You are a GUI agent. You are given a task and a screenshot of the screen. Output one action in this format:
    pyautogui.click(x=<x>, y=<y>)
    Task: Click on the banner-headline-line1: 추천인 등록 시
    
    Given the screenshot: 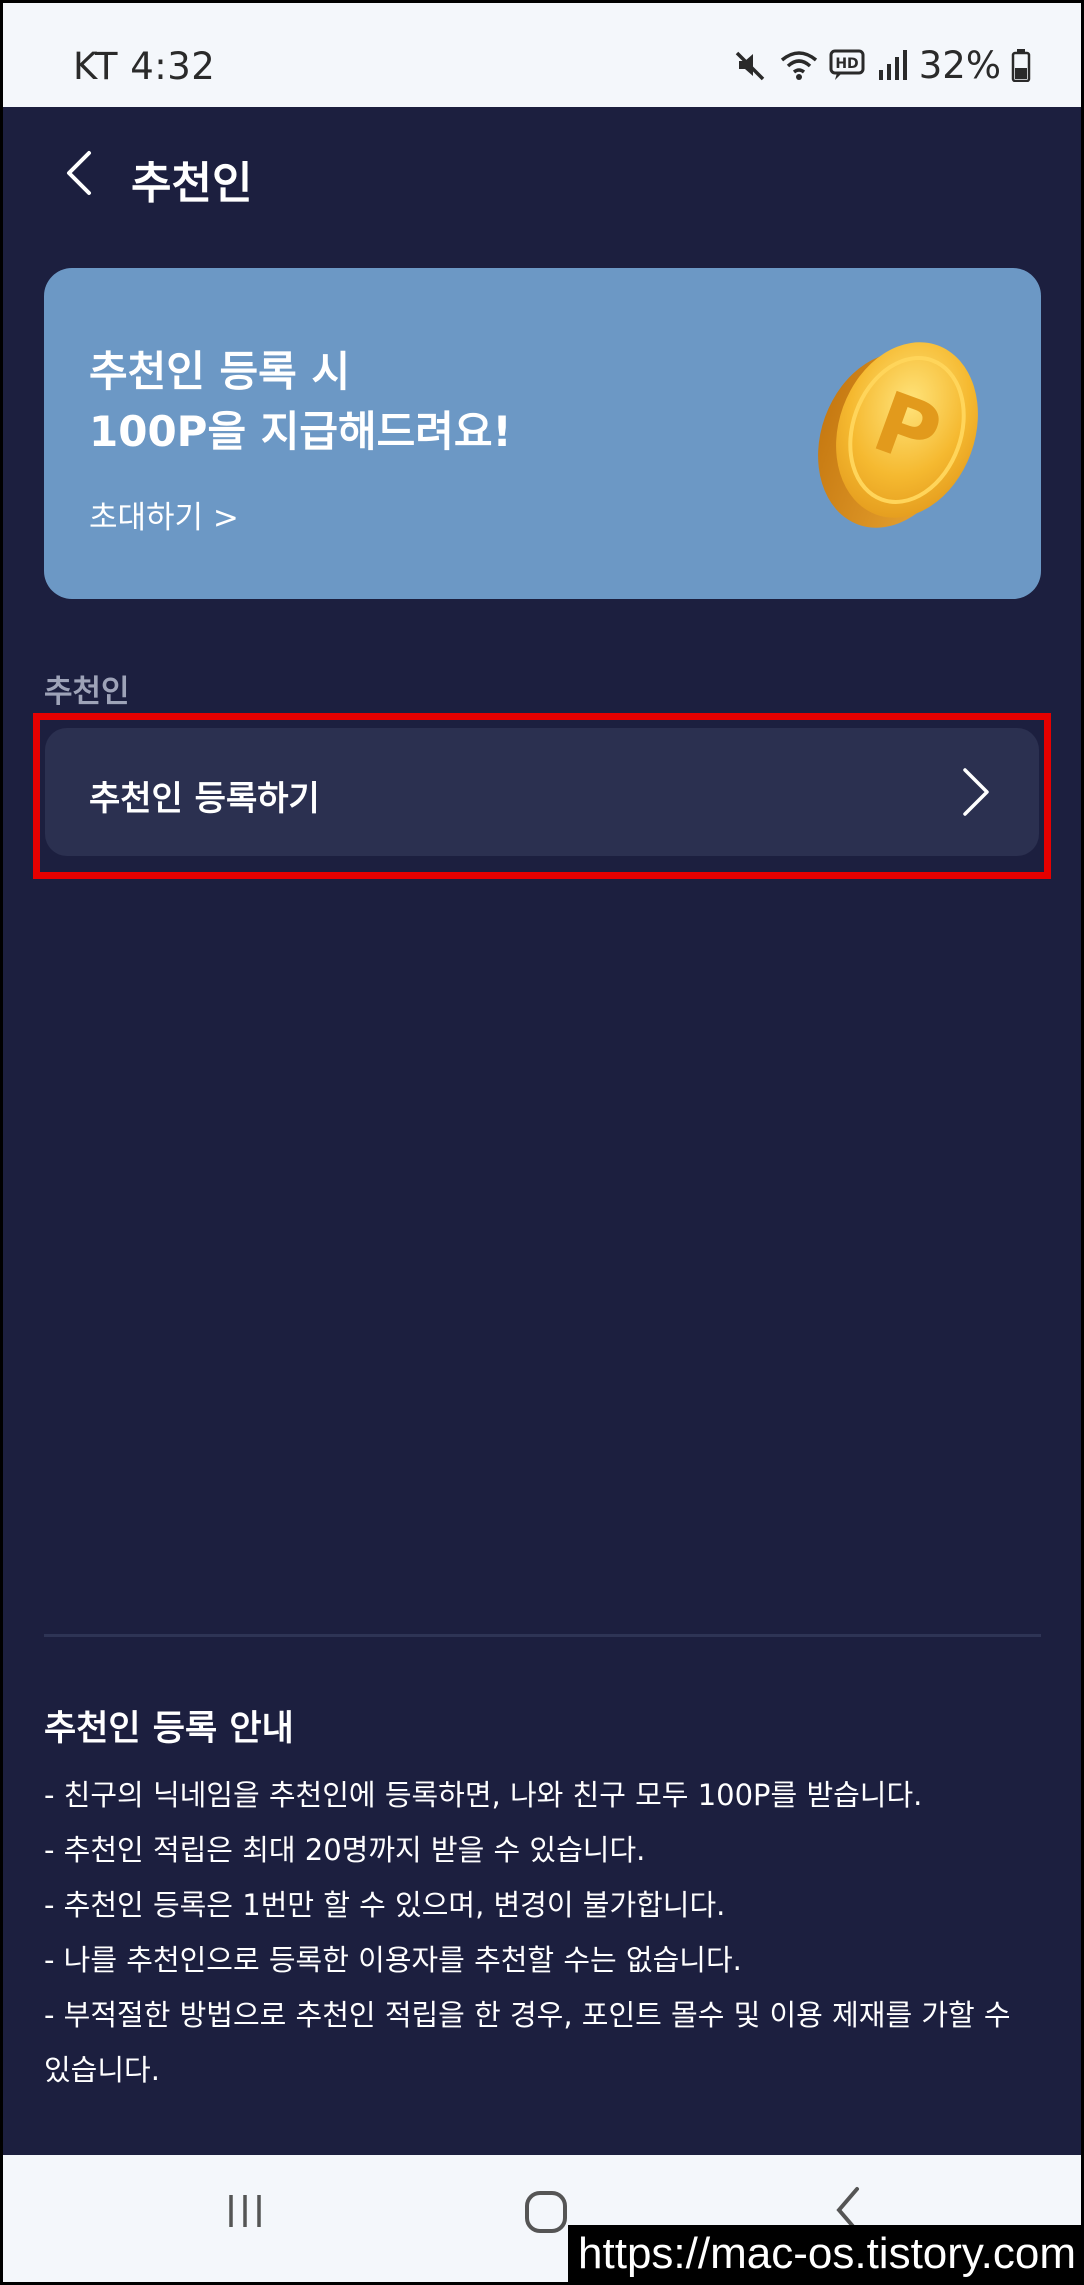 What is the action you would take?
    pyautogui.click(x=220, y=371)
    